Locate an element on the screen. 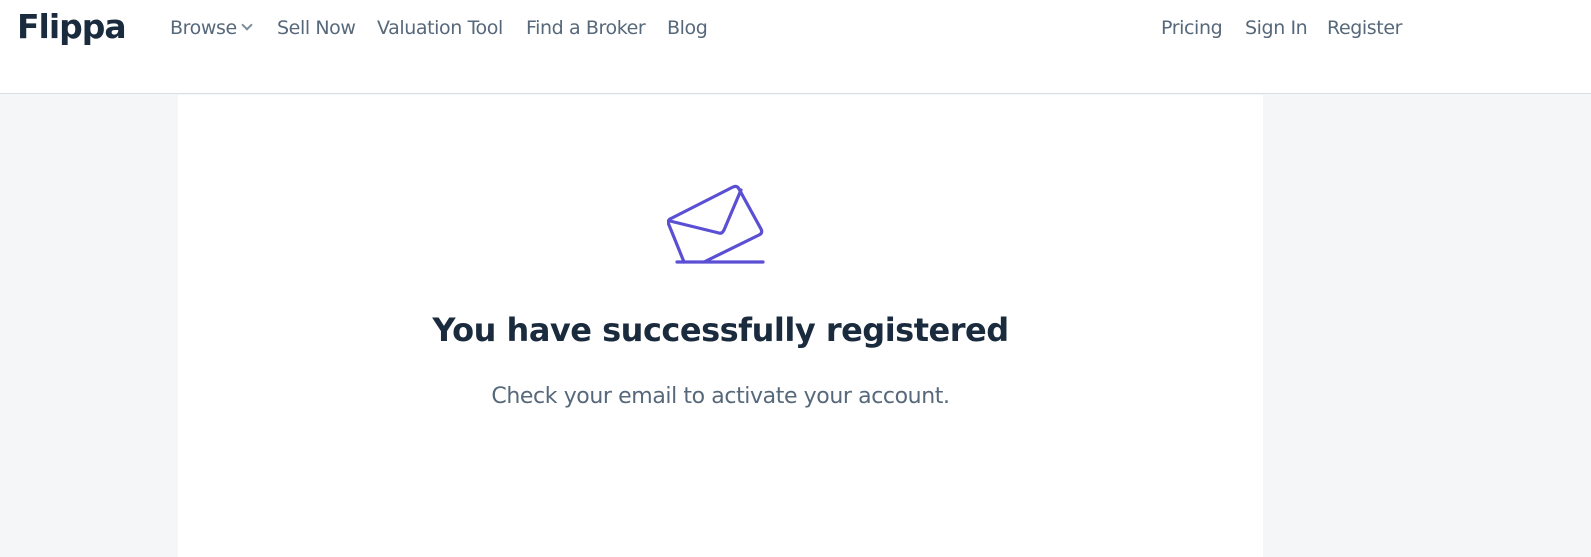 The image size is (1591, 557). nav-browse: Browse is located at coordinates (211, 28).